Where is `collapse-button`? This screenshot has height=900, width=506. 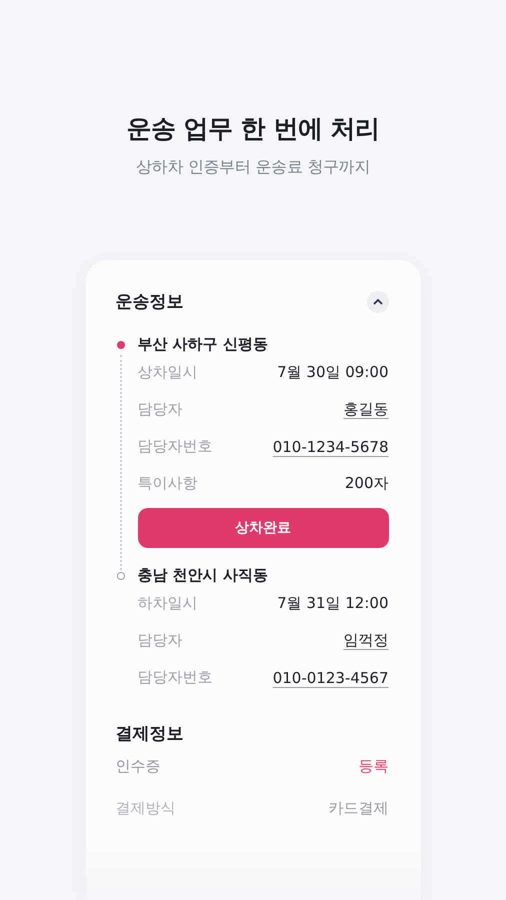 collapse-button is located at coordinates (377, 301).